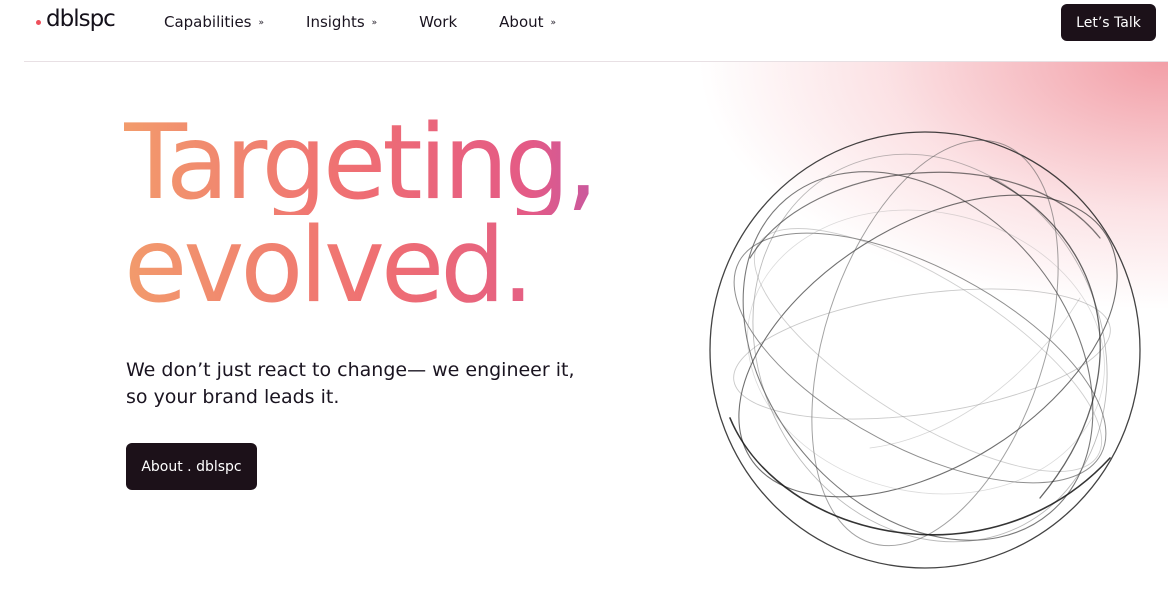 This screenshot has height=609, width=1168. Describe the element at coordinates (596, 61) in the screenshot. I see `header-divider` at that location.